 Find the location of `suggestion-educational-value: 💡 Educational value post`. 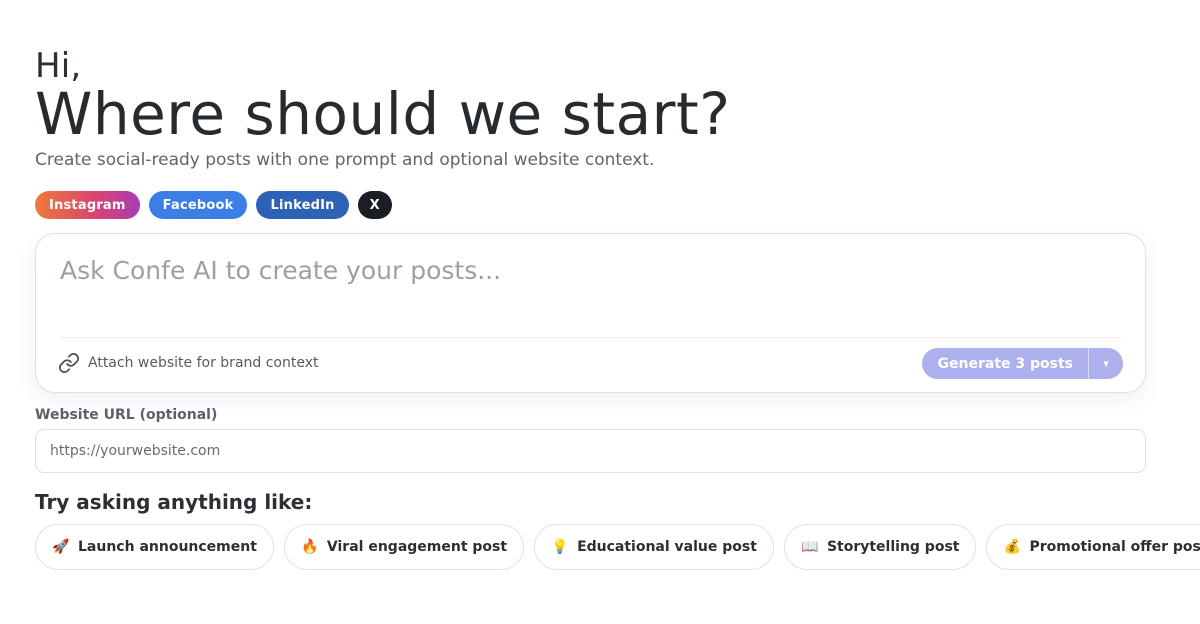

suggestion-educational-value: 💡 Educational value post is located at coordinates (654, 547).